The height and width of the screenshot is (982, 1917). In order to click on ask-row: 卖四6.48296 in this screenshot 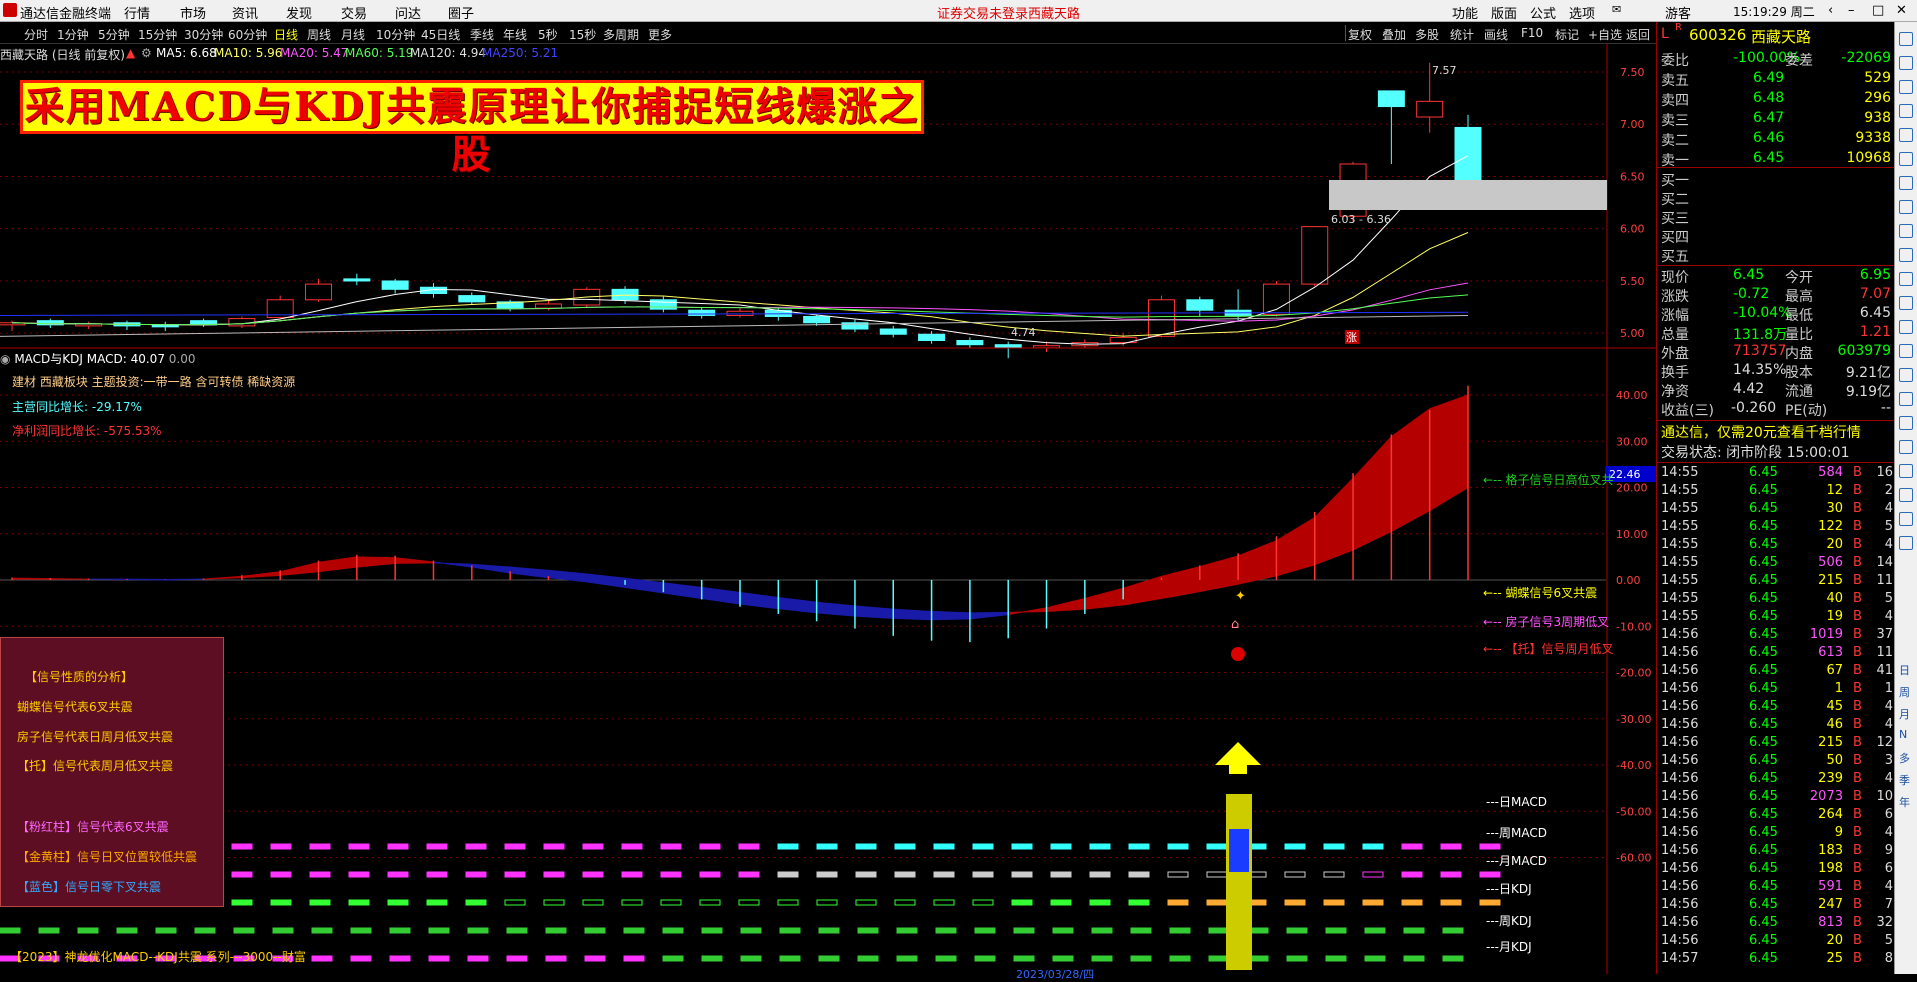, I will do `click(1776, 99)`.